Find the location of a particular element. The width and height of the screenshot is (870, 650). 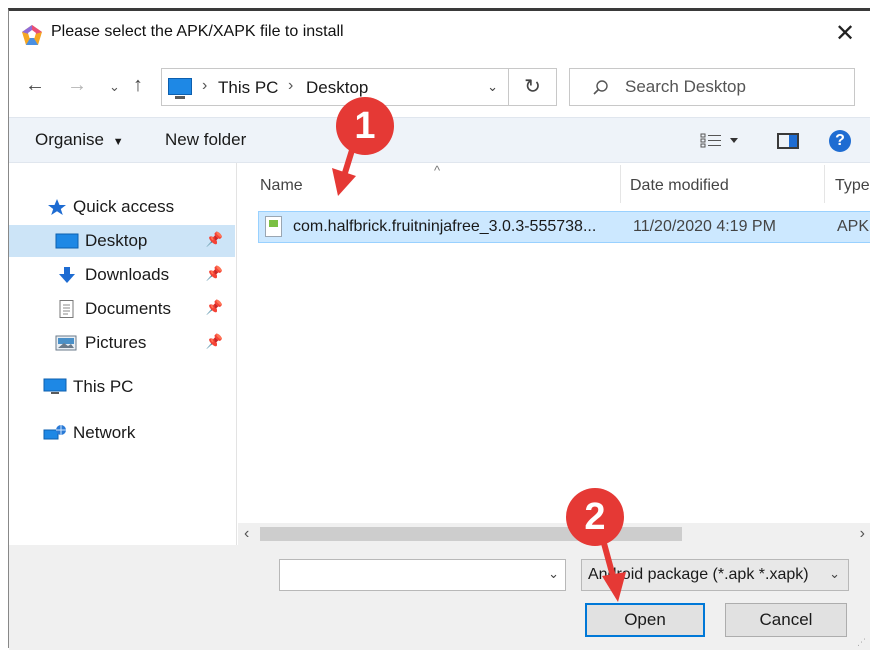

horizontal-scrollbar: ‹ › is located at coordinates (554, 534).